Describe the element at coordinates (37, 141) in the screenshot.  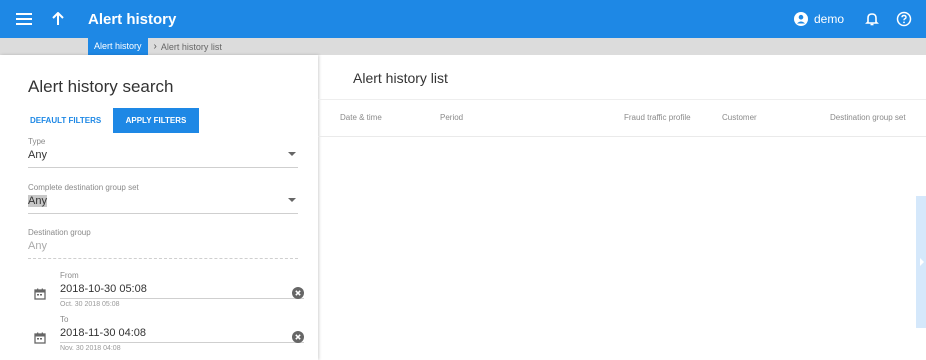
I see `type-label: Type` at that location.